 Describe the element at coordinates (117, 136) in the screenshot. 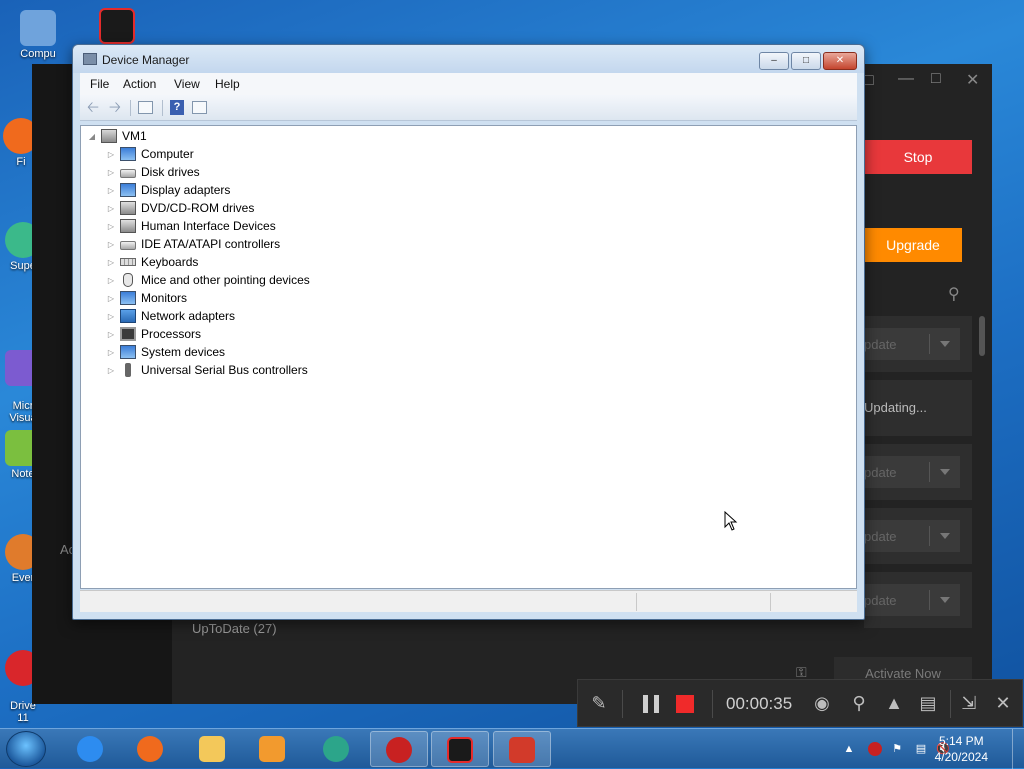

I see `tree-root: ◢ VM1` at that location.